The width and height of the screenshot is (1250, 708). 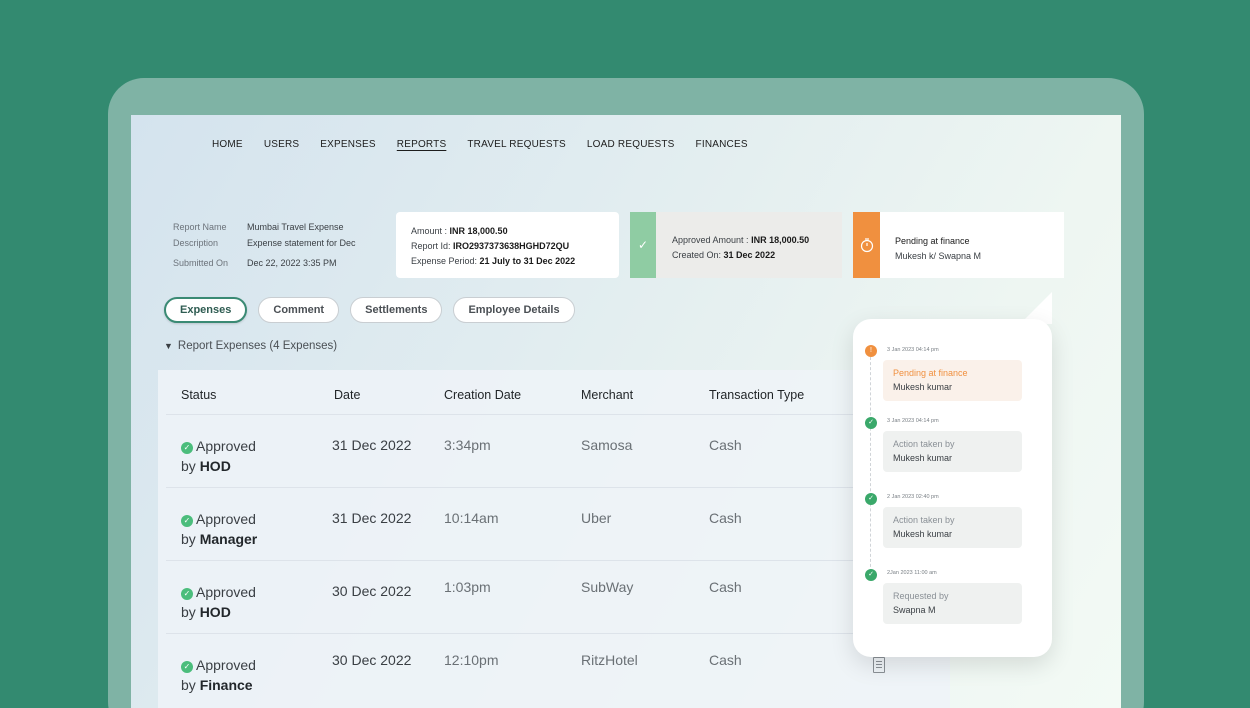 I want to click on period-label: Expense Period:, so click(x=445, y=261).